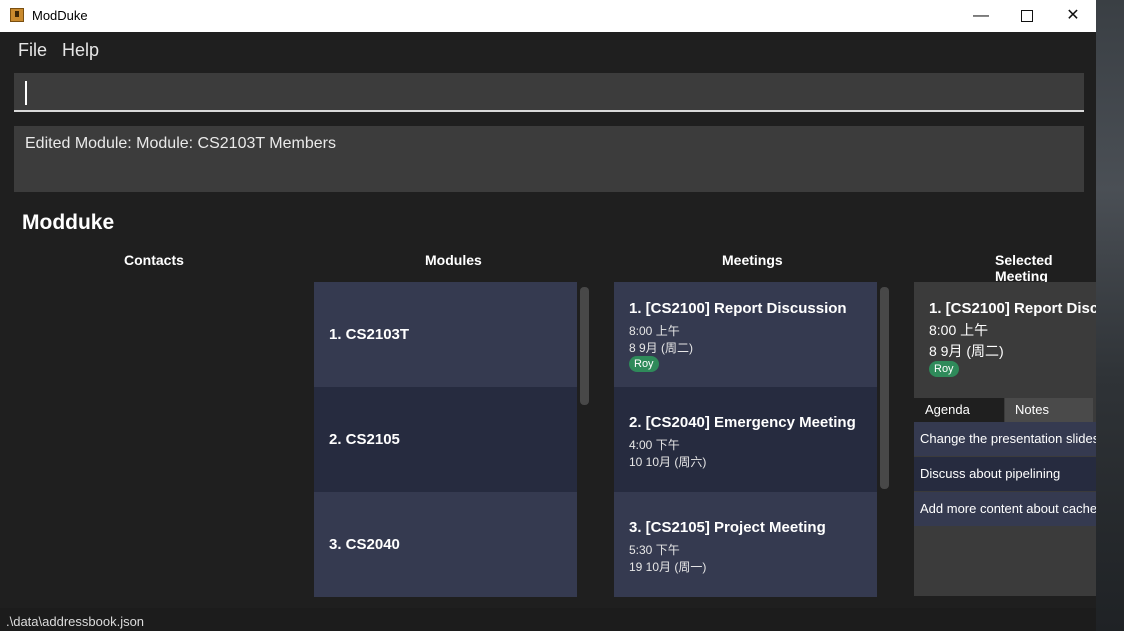  I want to click on meeting-date: 10 10月 (周六), so click(668, 462).